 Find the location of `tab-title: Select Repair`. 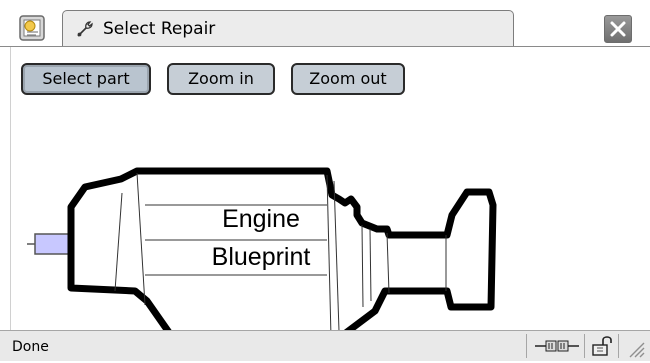

tab-title: Select Repair is located at coordinates (159, 29).